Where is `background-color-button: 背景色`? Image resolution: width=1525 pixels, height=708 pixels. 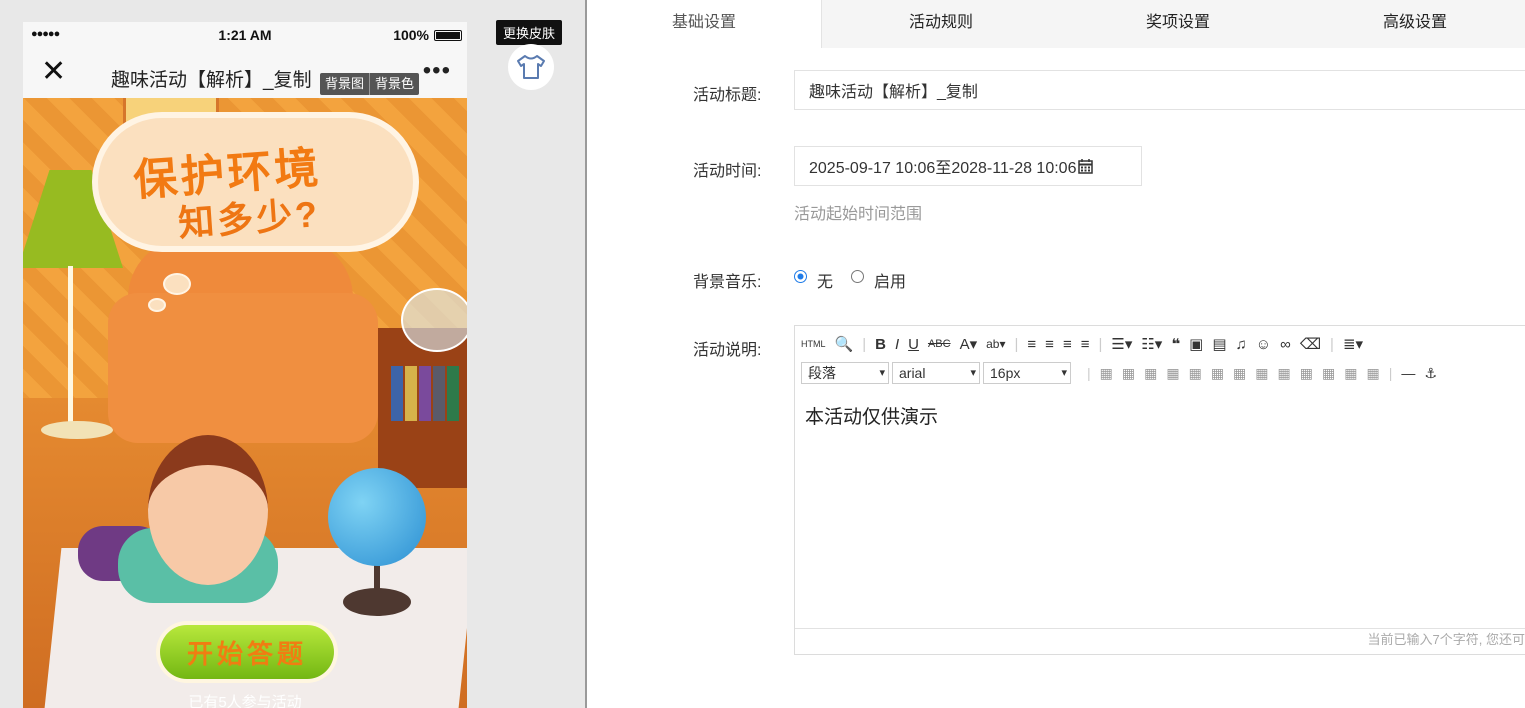 background-color-button: 背景色 is located at coordinates (394, 84).